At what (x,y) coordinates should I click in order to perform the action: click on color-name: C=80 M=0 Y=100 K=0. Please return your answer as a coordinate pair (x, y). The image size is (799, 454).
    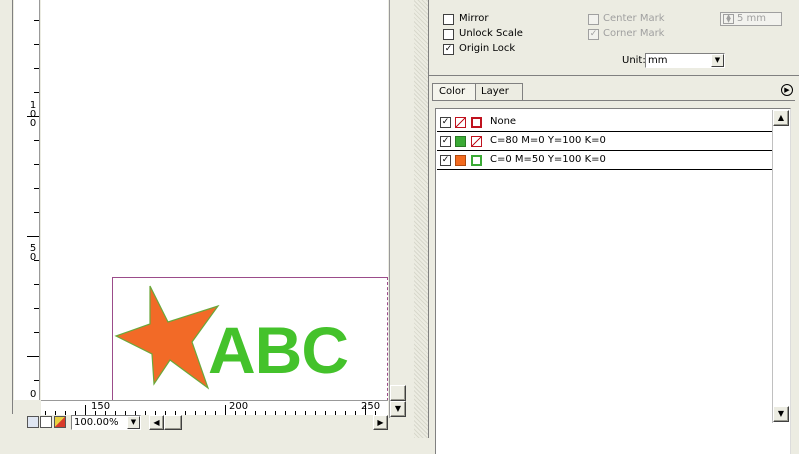
    Looking at the image, I should click on (548, 140).